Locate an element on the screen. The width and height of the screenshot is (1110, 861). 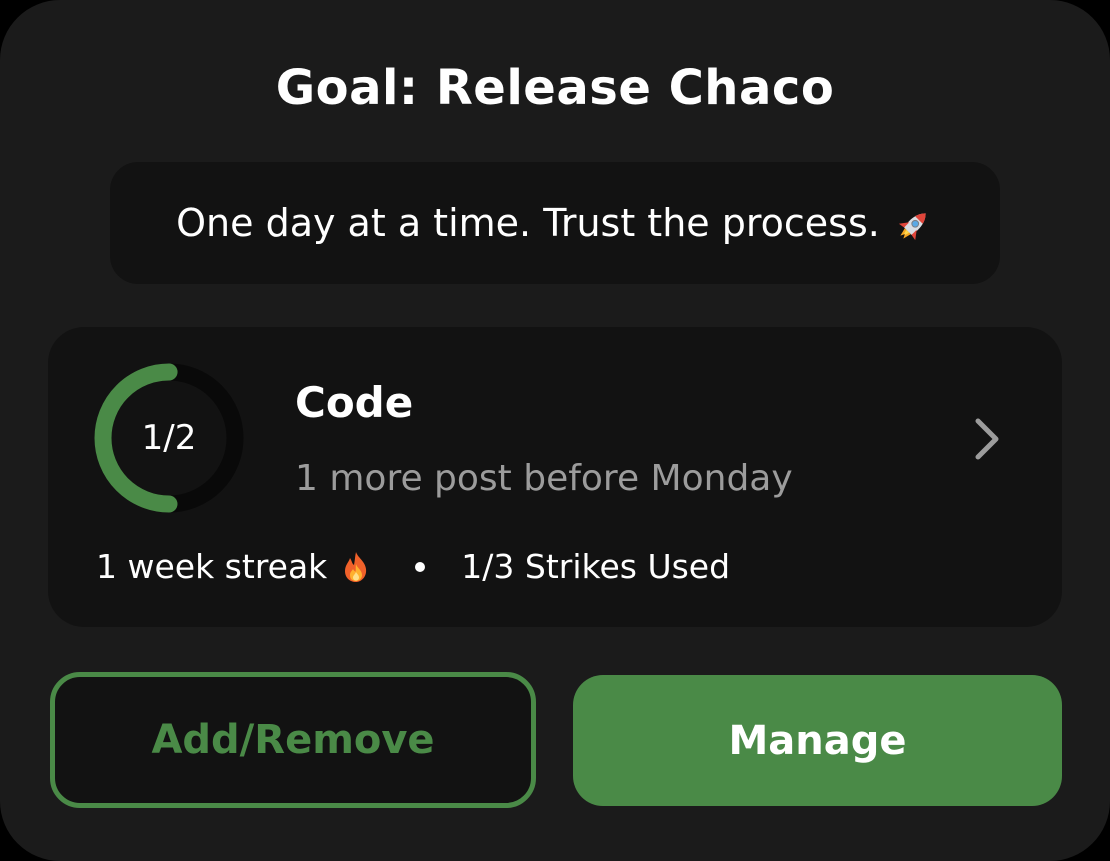
add-remove-button: Add/Remove is located at coordinates (293, 740).